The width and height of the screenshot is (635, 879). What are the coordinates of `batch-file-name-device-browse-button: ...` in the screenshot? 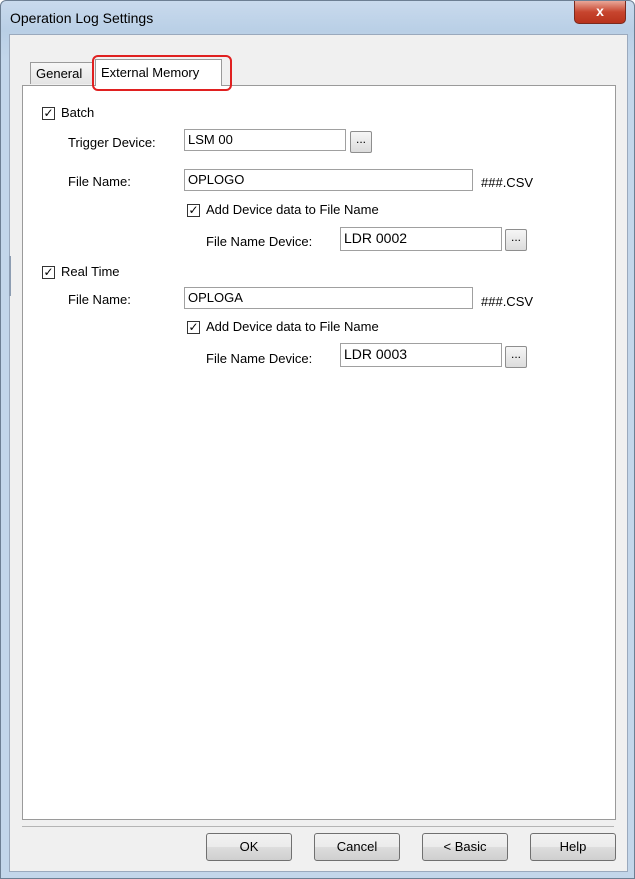 It's located at (516, 240).